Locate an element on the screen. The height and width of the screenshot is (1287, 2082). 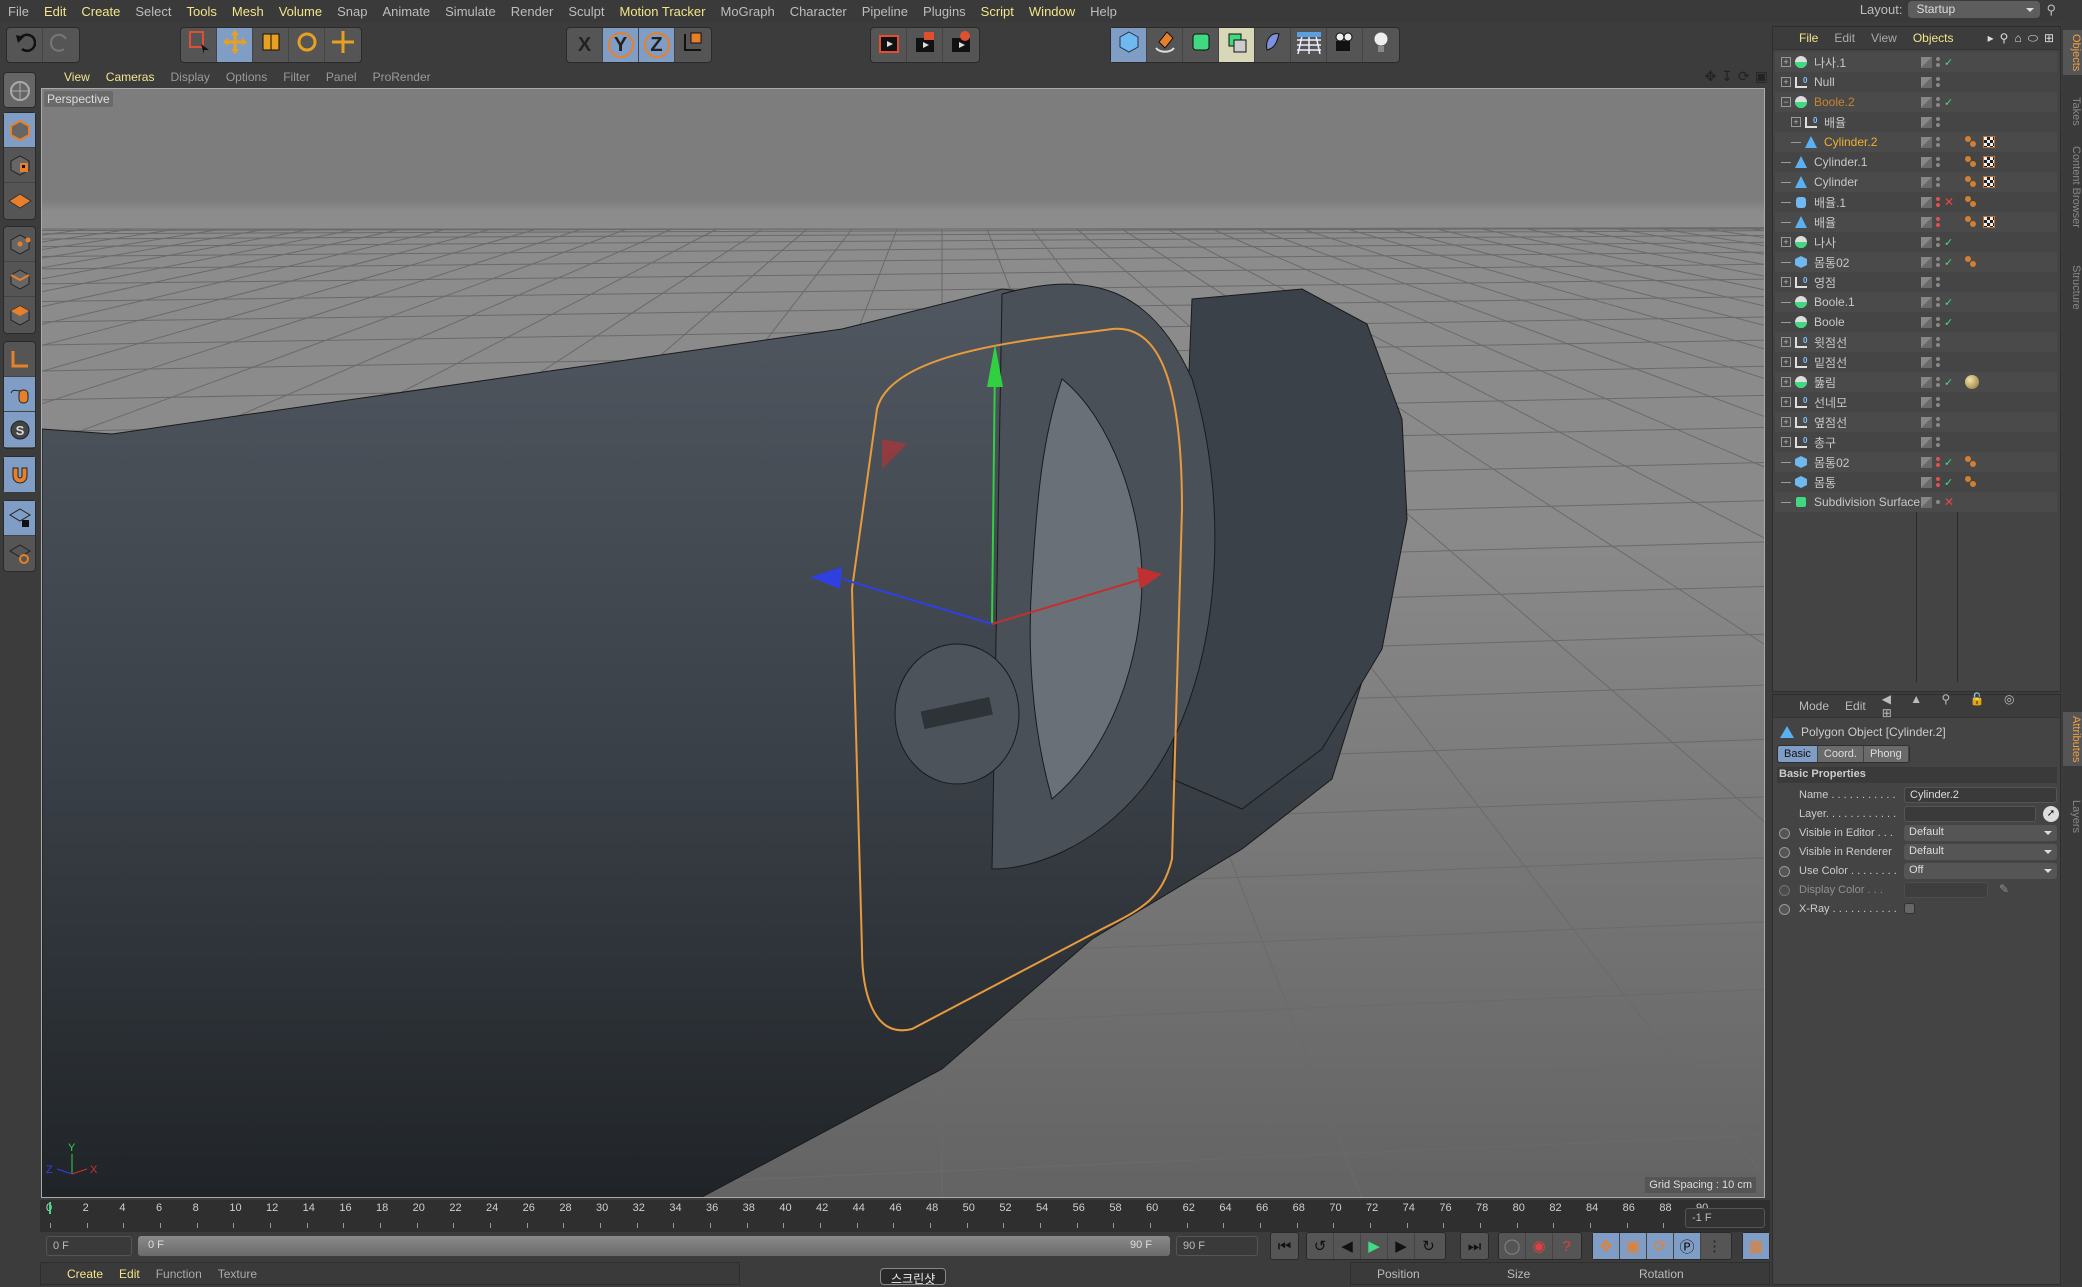
camera-label: Perspective is located at coordinates (78, 99).